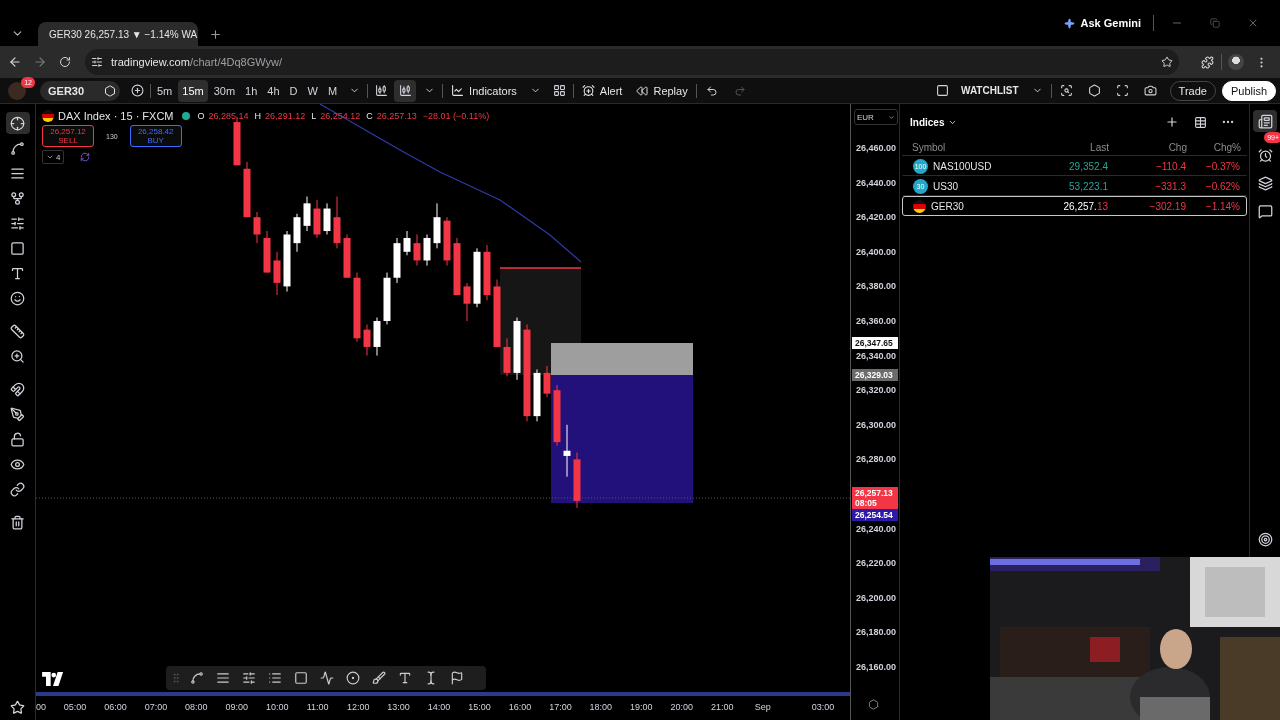 Image resolution: width=1280 pixels, height=720 pixels. Describe the element at coordinates (17, 90) in the screenshot. I see `user-avatar` at that location.